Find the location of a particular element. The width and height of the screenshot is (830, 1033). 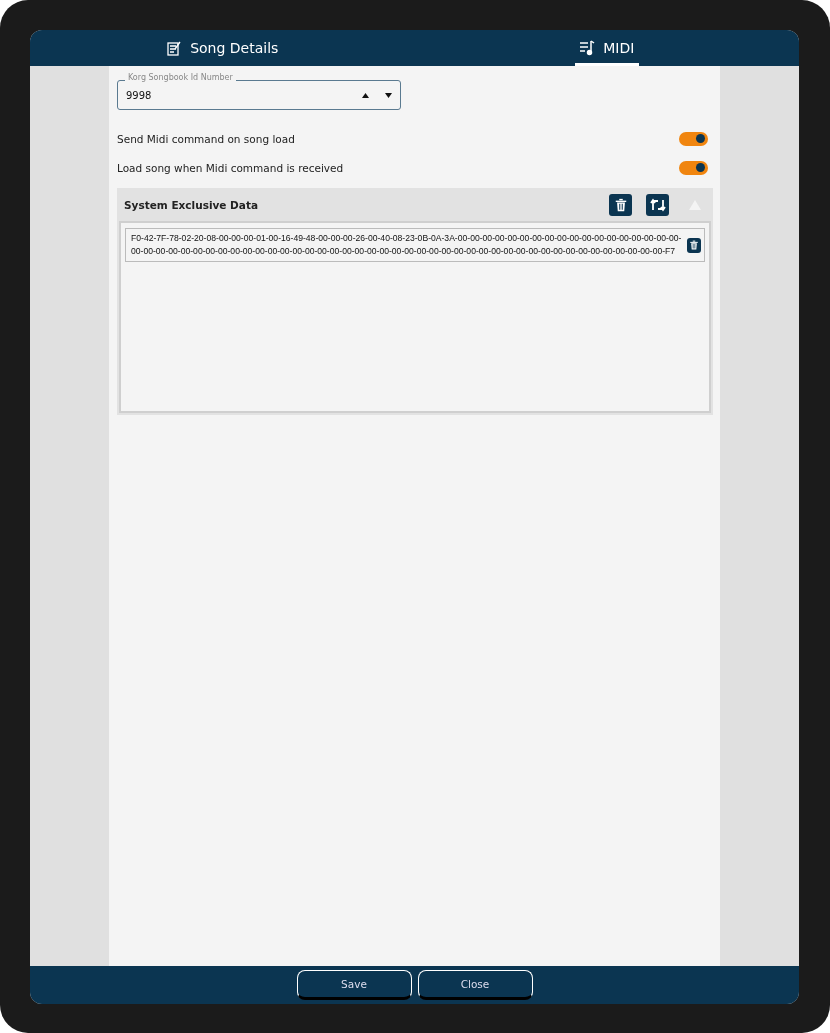

section-title: System Exclusive Data is located at coordinates (191, 204).